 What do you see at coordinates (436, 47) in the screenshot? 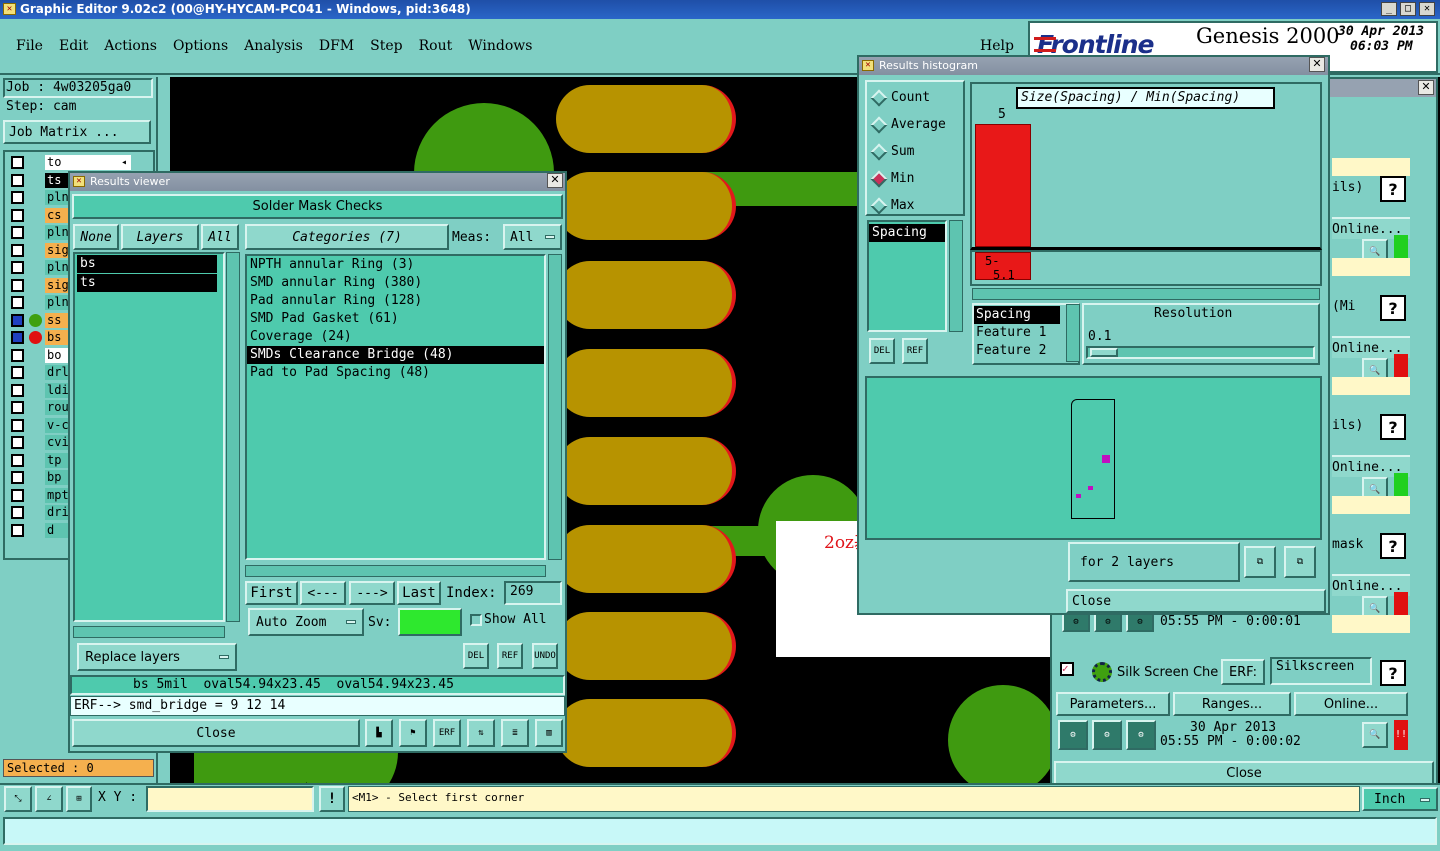
I see `menu-item-rout: Rout` at bounding box center [436, 47].